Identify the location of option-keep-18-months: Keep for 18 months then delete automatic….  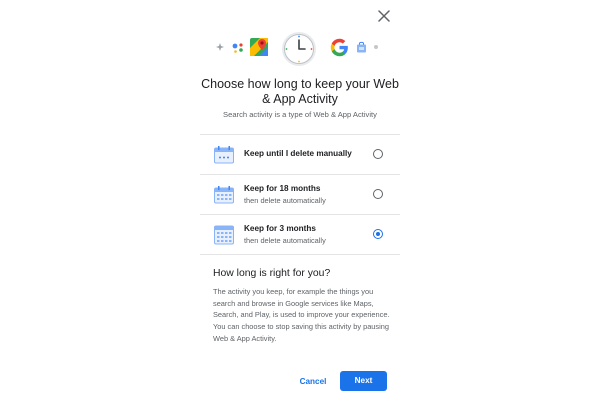
(300, 194).